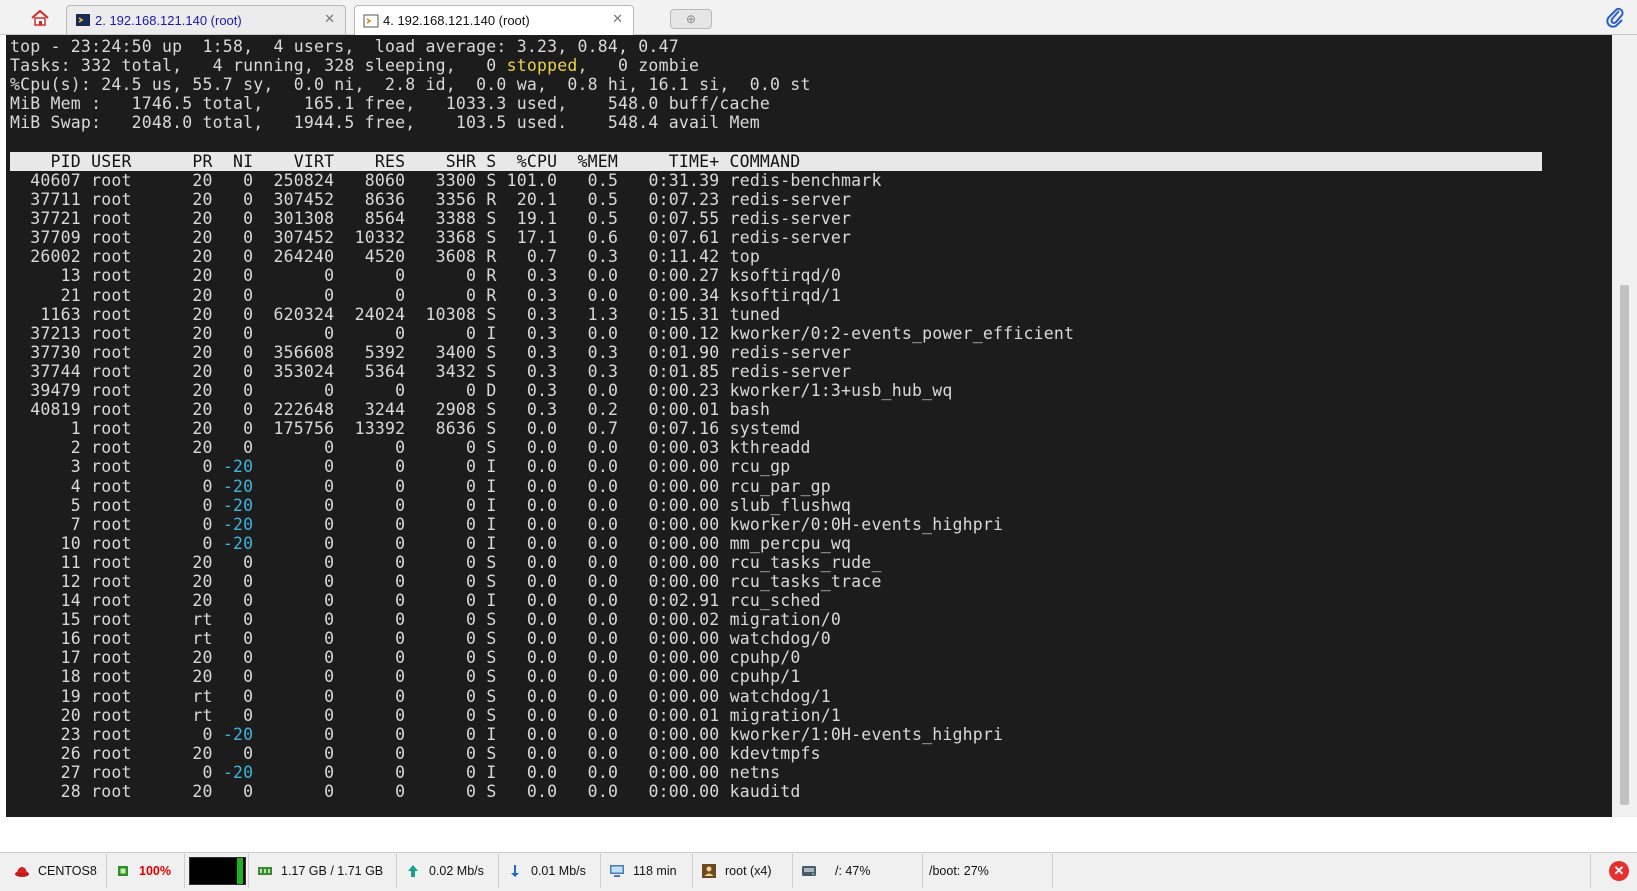 The width and height of the screenshot is (1637, 891). What do you see at coordinates (669, 601) in the screenshot?
I see `process-time-cell: 0:02.91` at bounding box center [669, 601].